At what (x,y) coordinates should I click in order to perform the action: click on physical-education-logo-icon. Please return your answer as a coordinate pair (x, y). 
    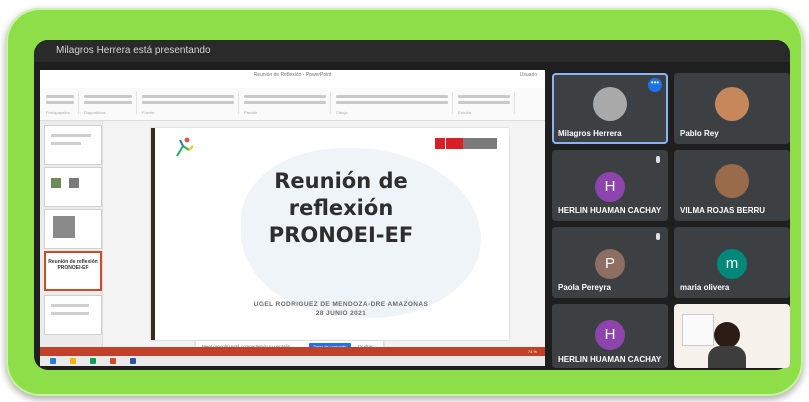
    Looking at the image, I should click on (185, 147).